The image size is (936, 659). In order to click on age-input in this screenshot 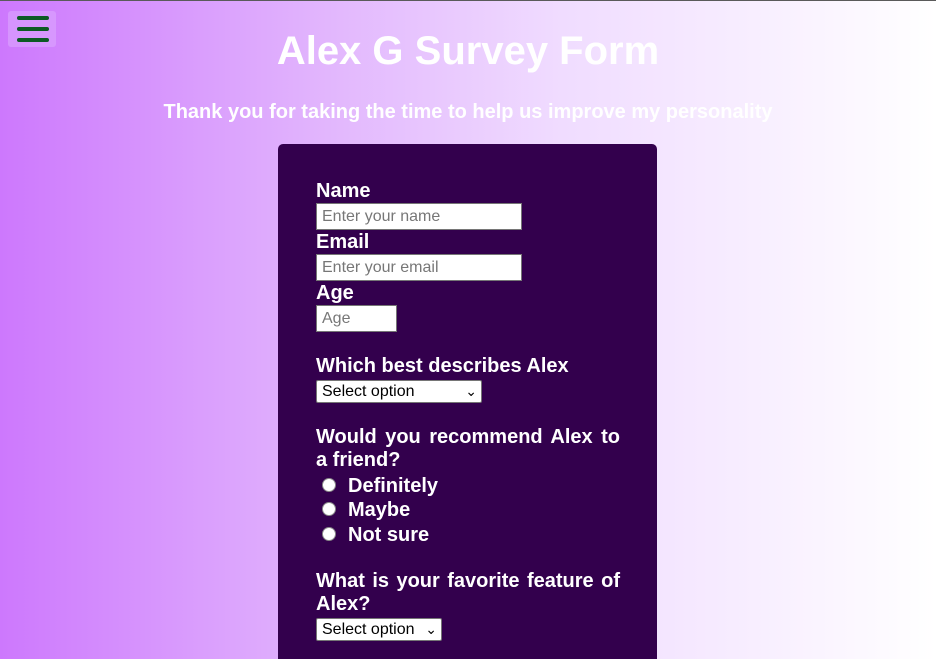, I will do `click(356, 318)`.